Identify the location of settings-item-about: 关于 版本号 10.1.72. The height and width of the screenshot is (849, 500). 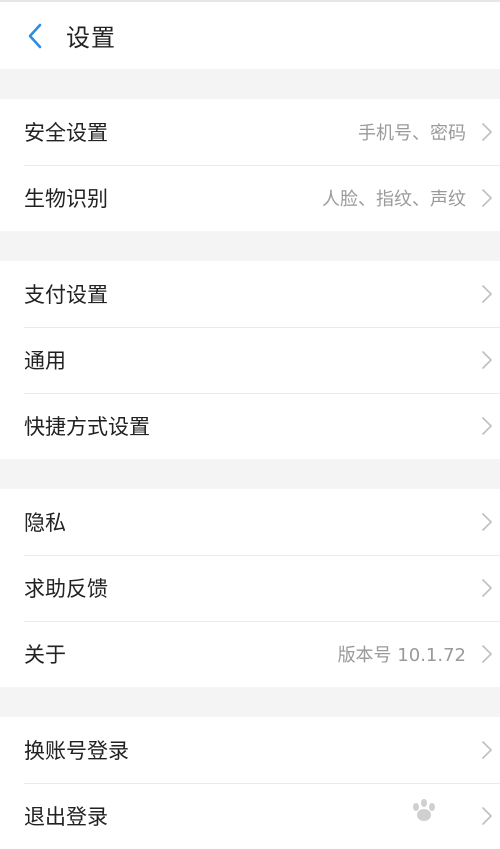
(250, 654).